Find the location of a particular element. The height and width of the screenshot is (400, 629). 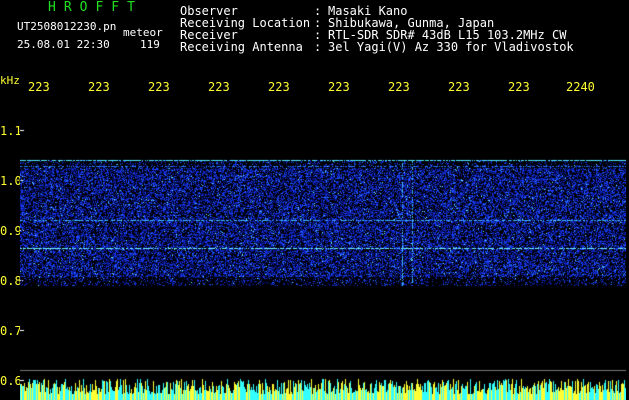

freq-tick: 0.7 is located at coordinates (11, 331).